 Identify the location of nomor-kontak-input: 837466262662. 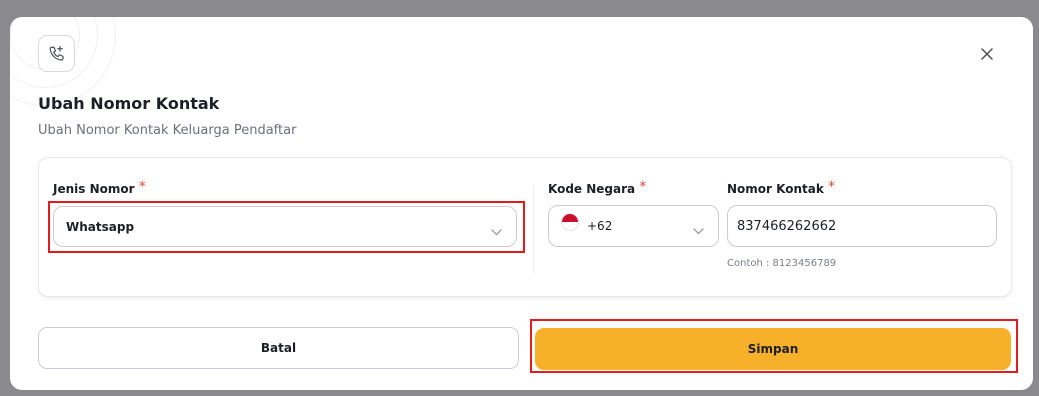
(862, 226).